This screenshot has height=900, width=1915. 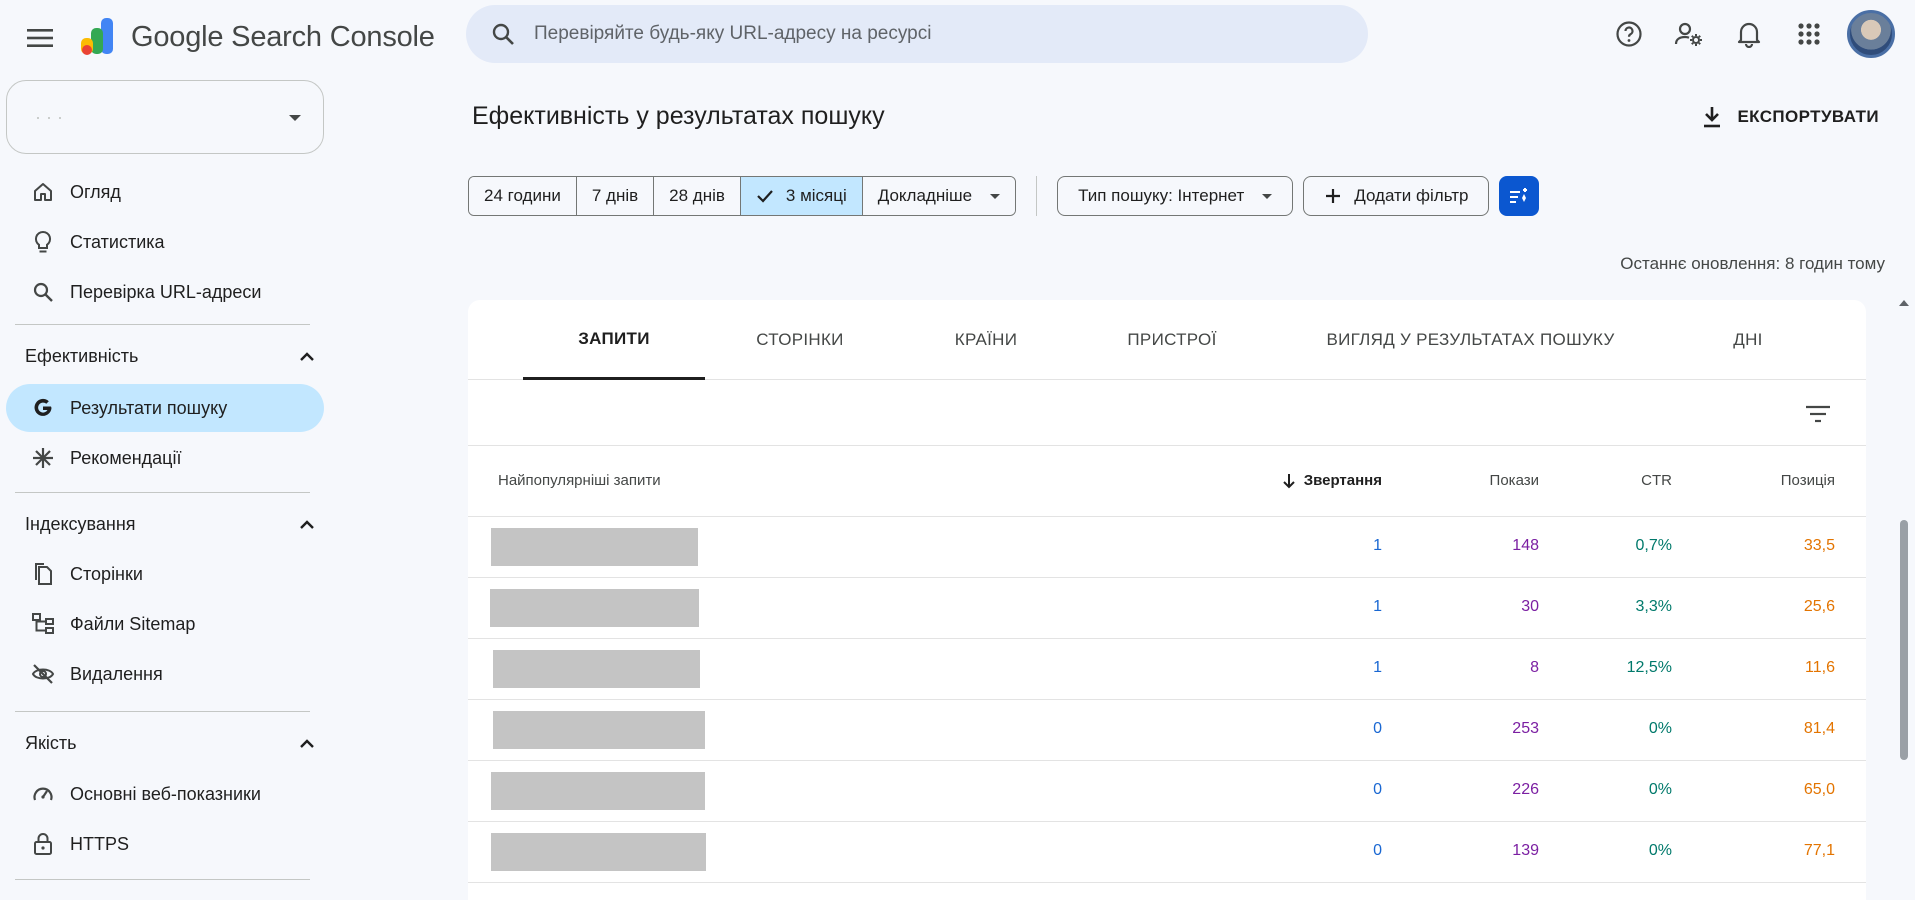 I want to click on range-7d-button: 7 днів, so click(x=615, y=196).